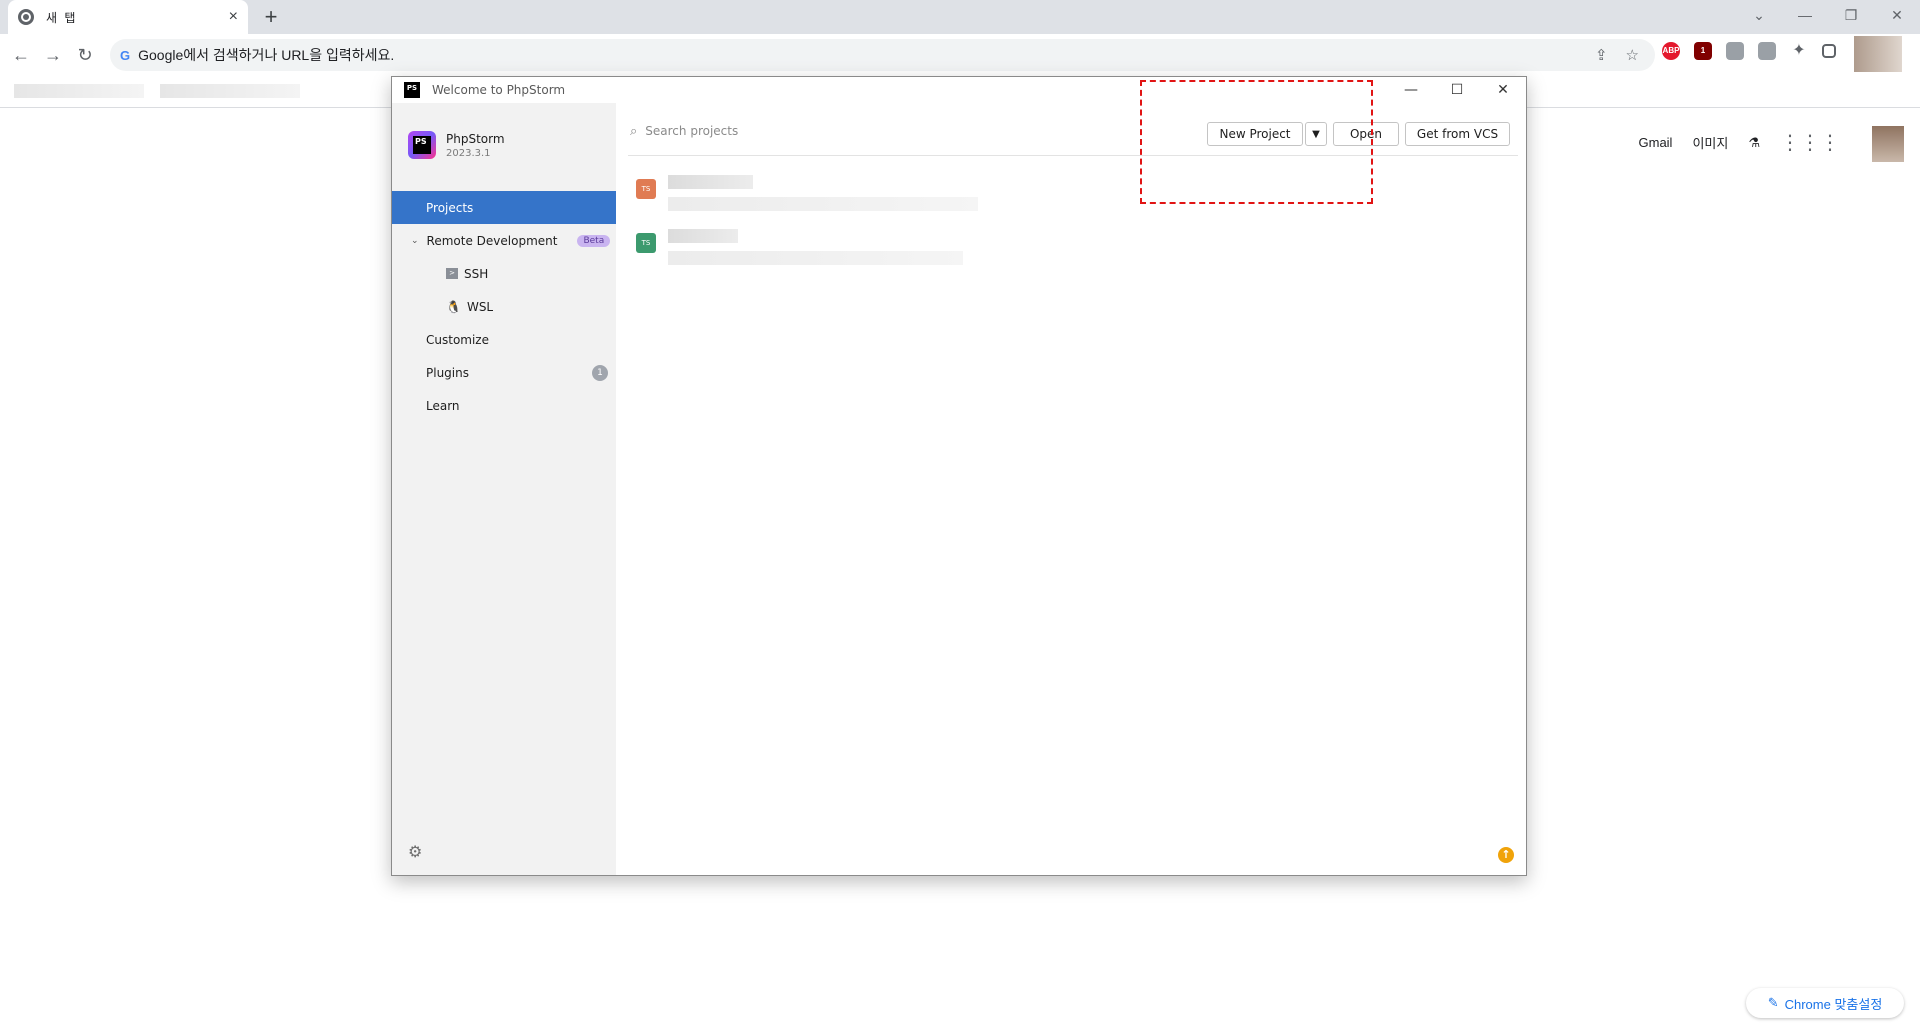 The image size is (1920, 1032). What do you see at coordinates (412, 90) in the screenshot?
I see `phpstorm-small-icon: PS` at bounding box center [412, 90].